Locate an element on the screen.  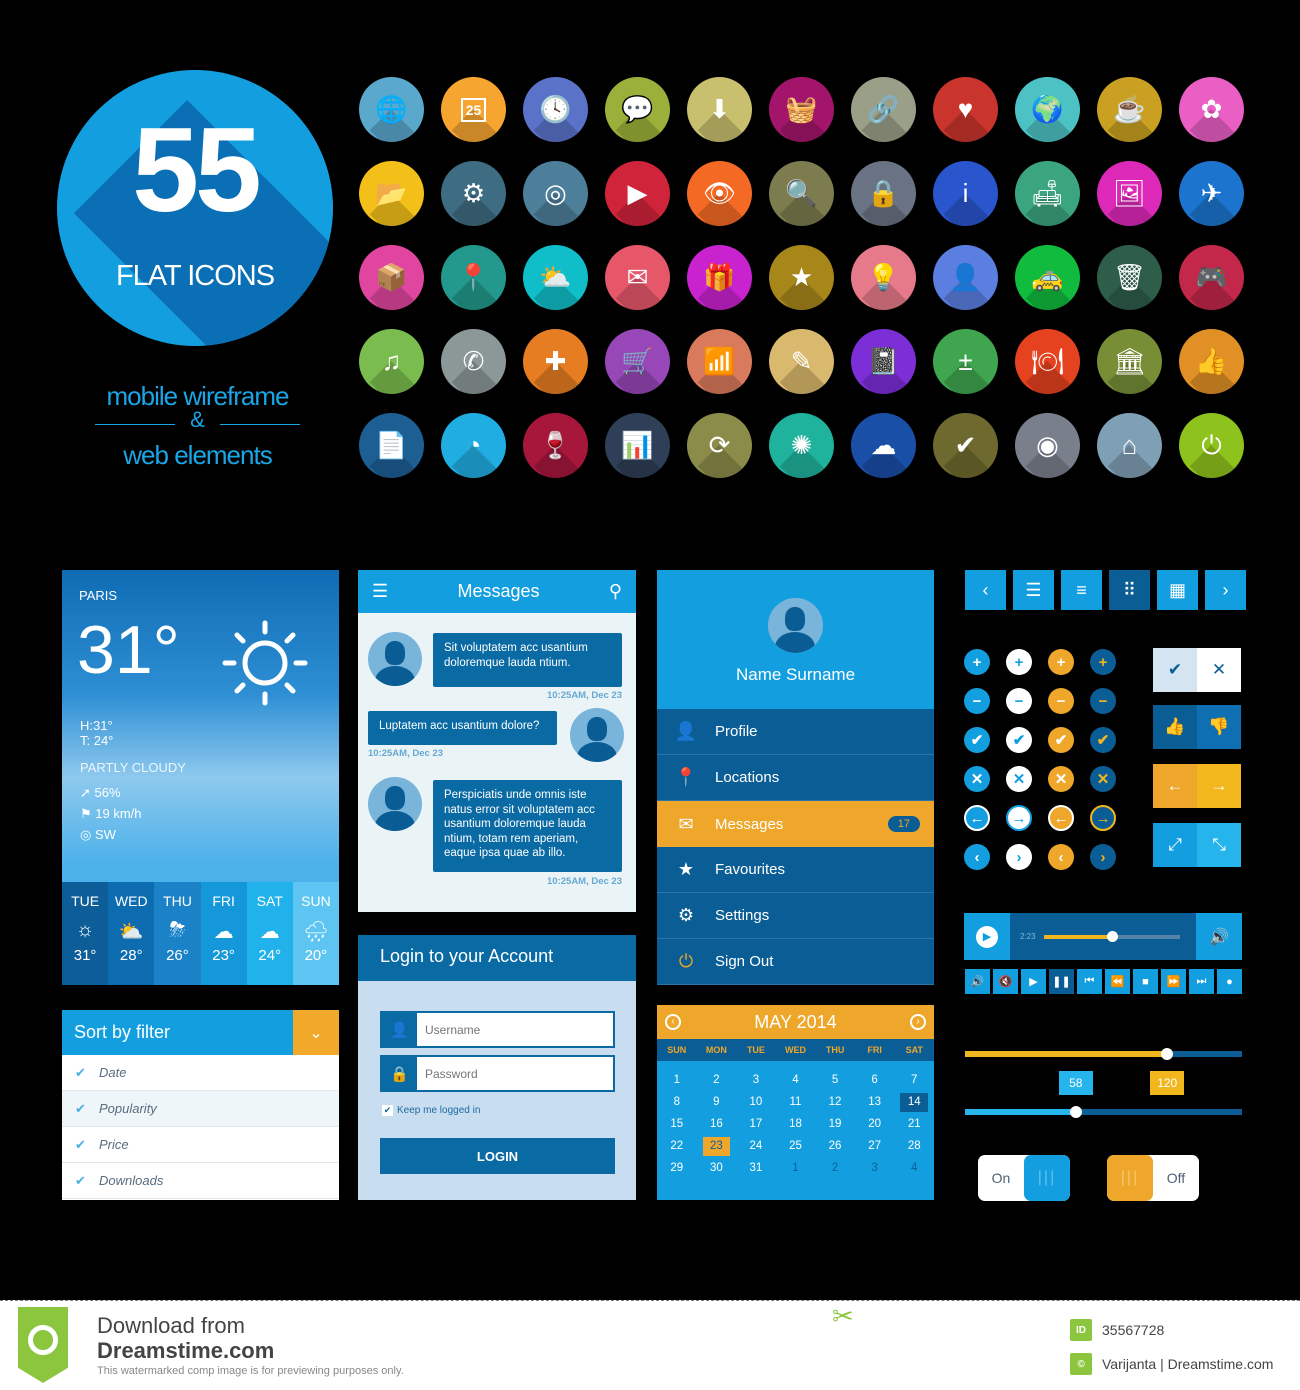
round-button: ✔ is located at coordinates (1103, 740).